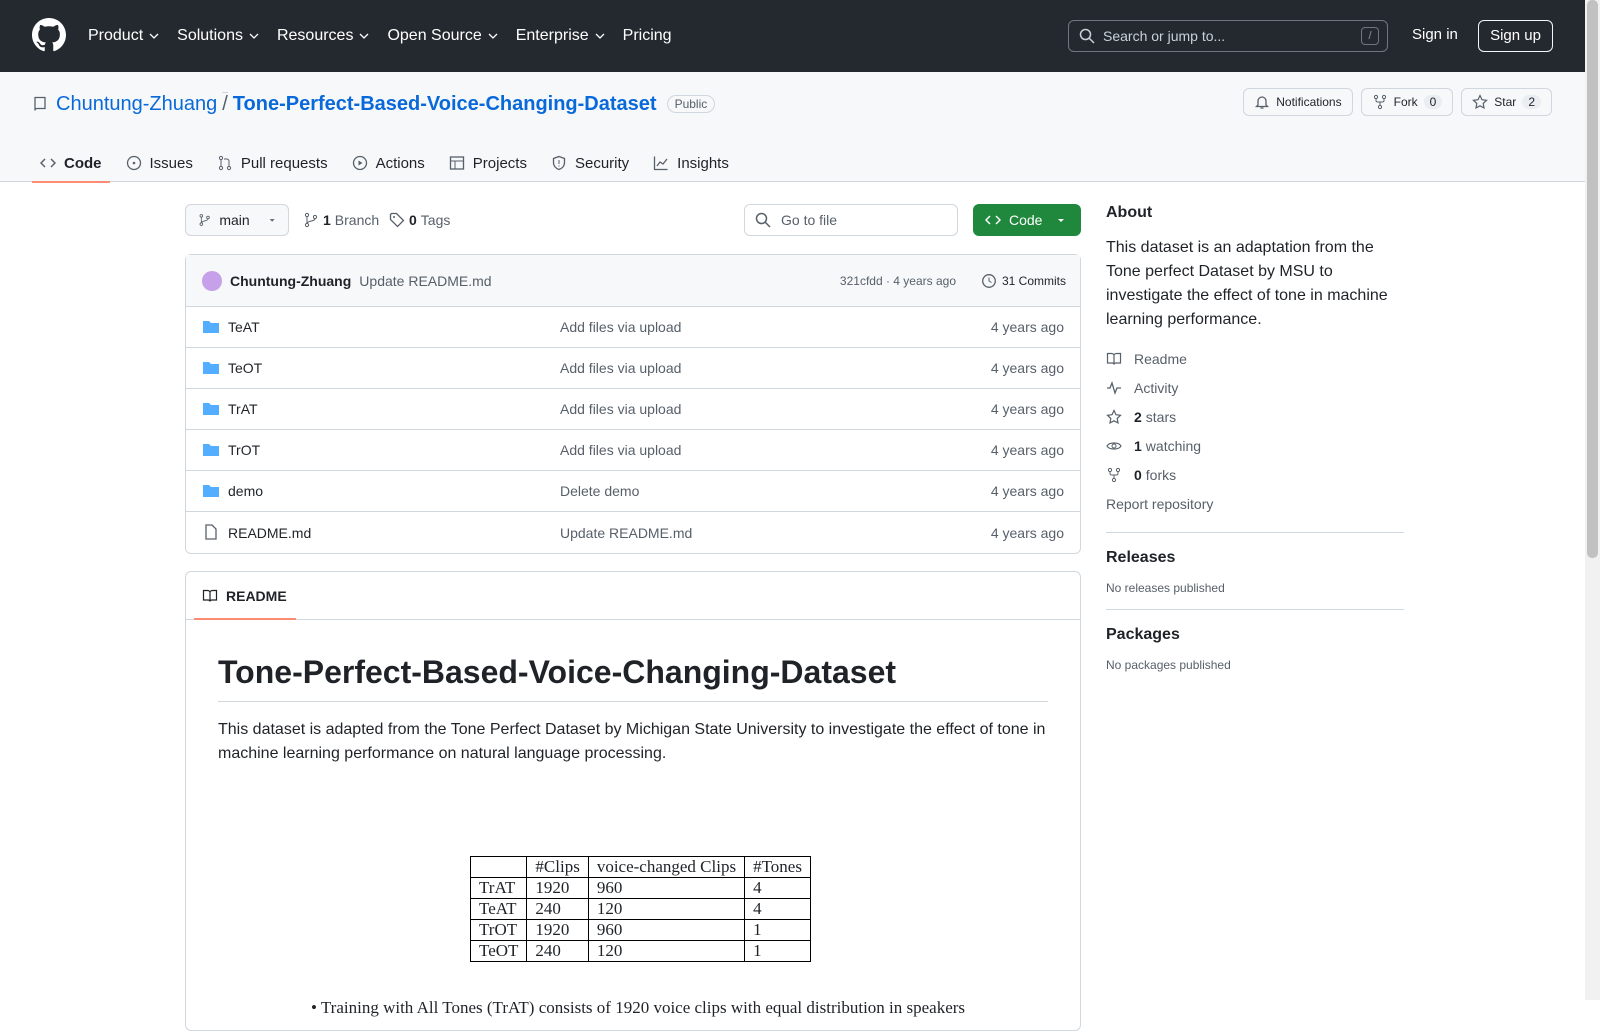 The height and width of the screenshot is (1031, 1600). What do you see at coordinates (245, 368) in the screenshot?
I see `file-name: TeOT` at bounding box center [245, 368].